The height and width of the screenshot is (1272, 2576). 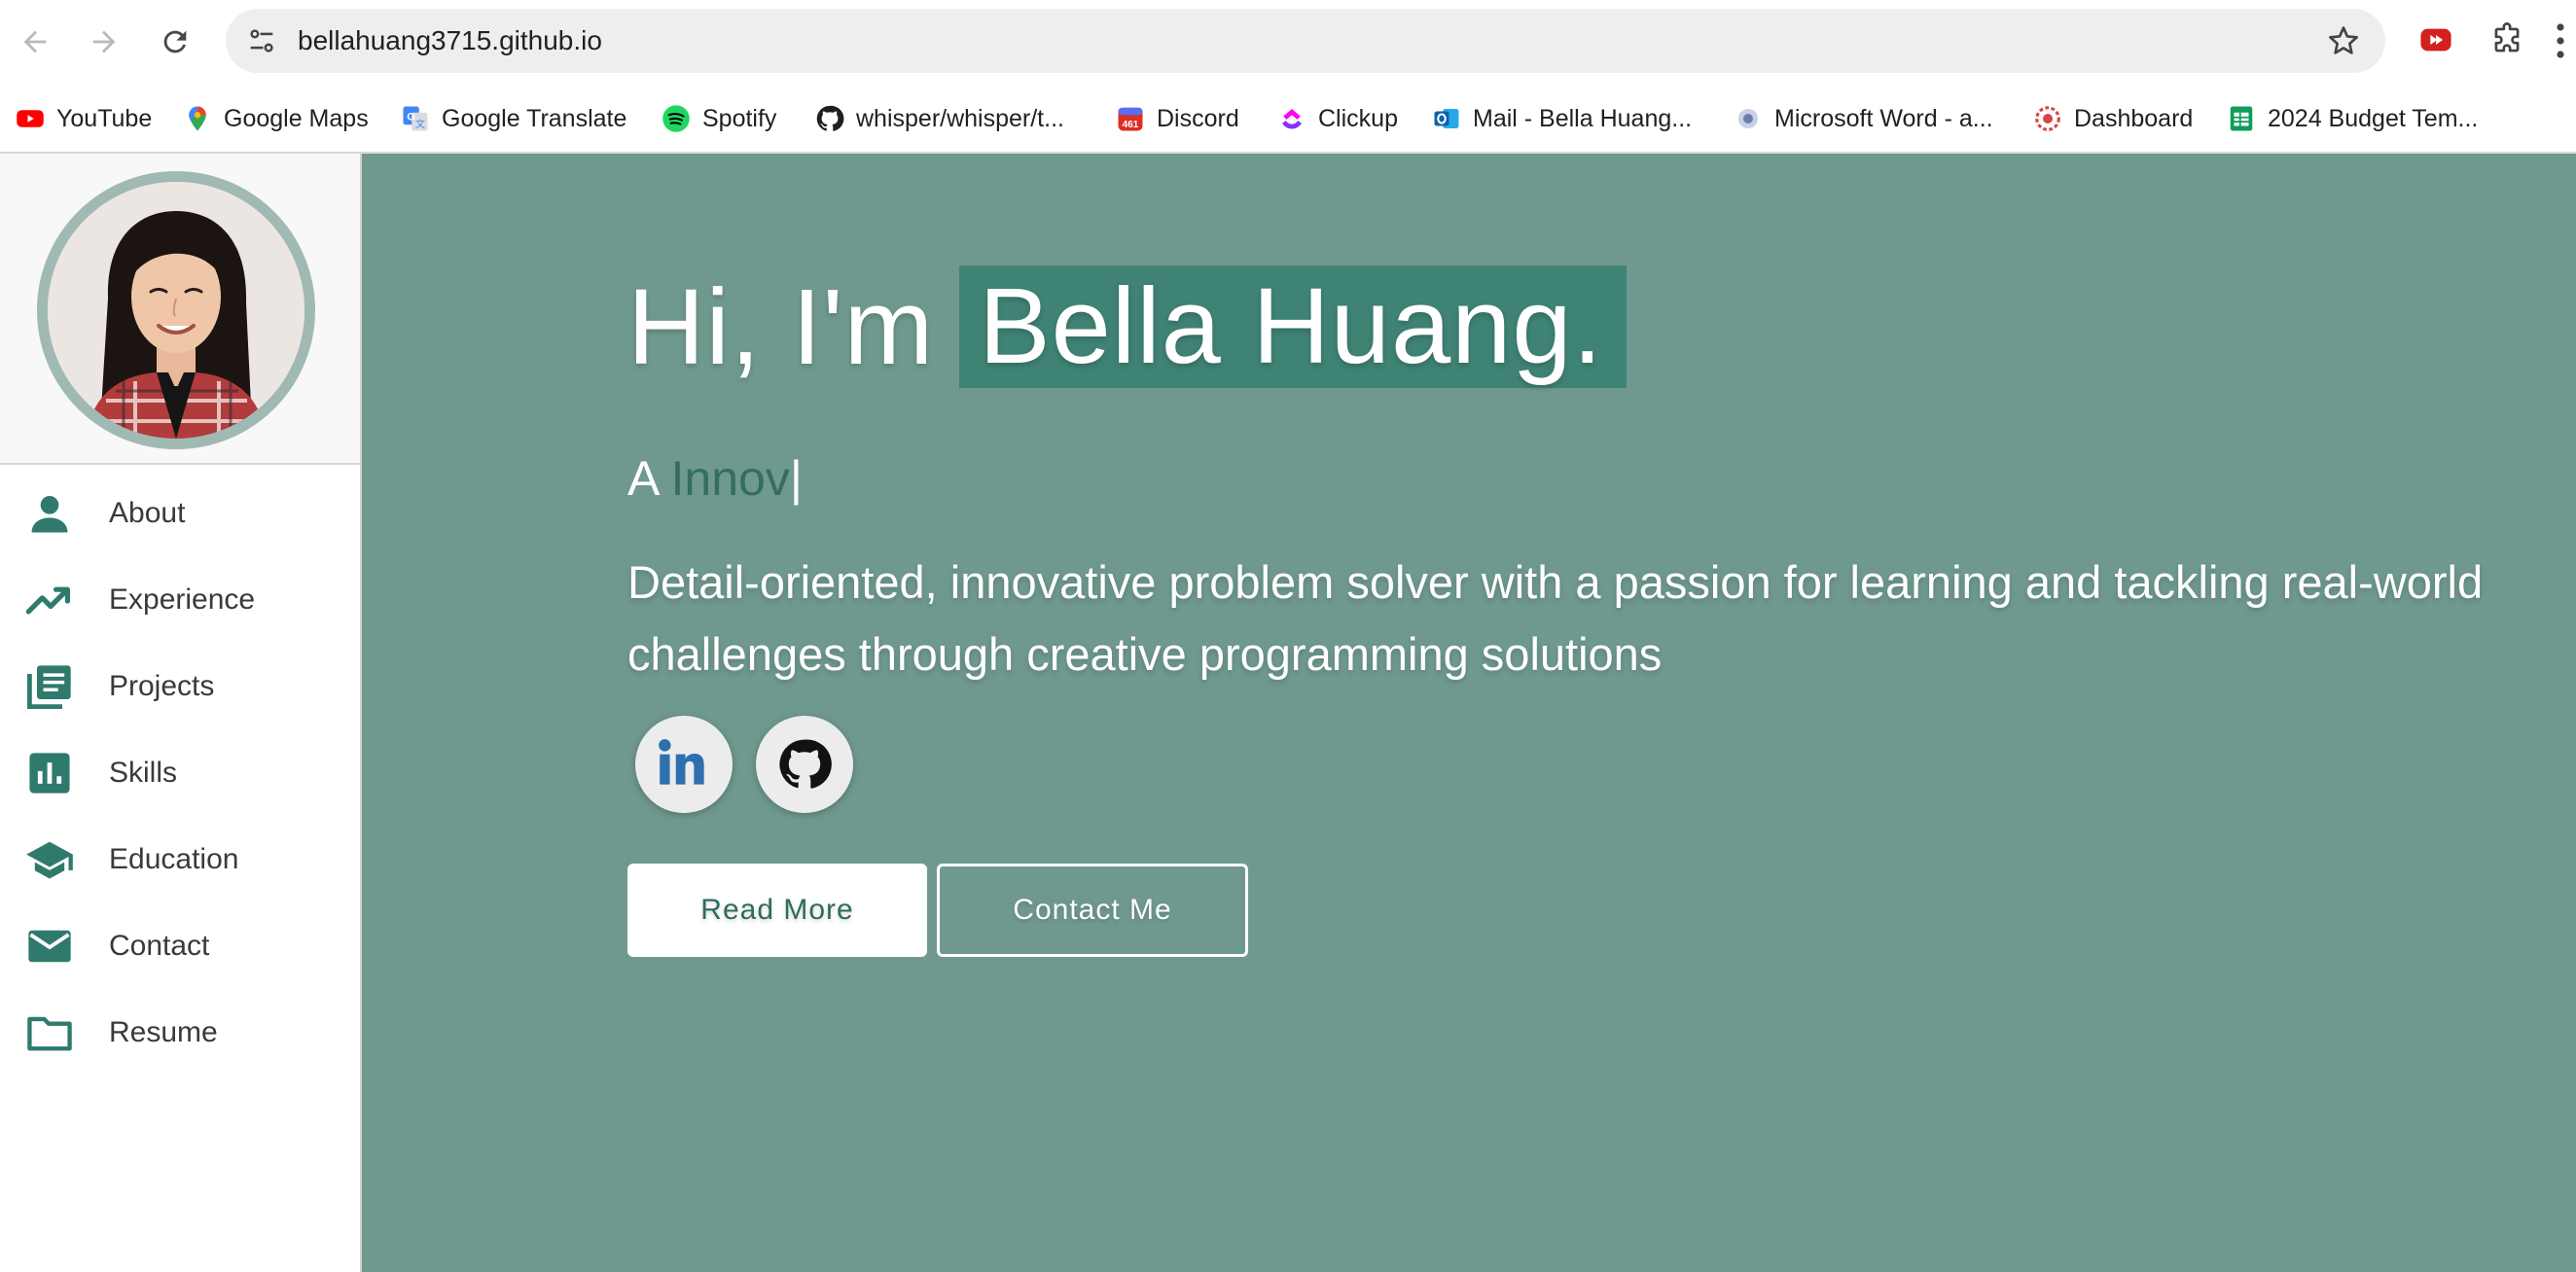 I want to click on hero-heading: Hi, I'm Bella Huang., so click(x=1127, y=327).